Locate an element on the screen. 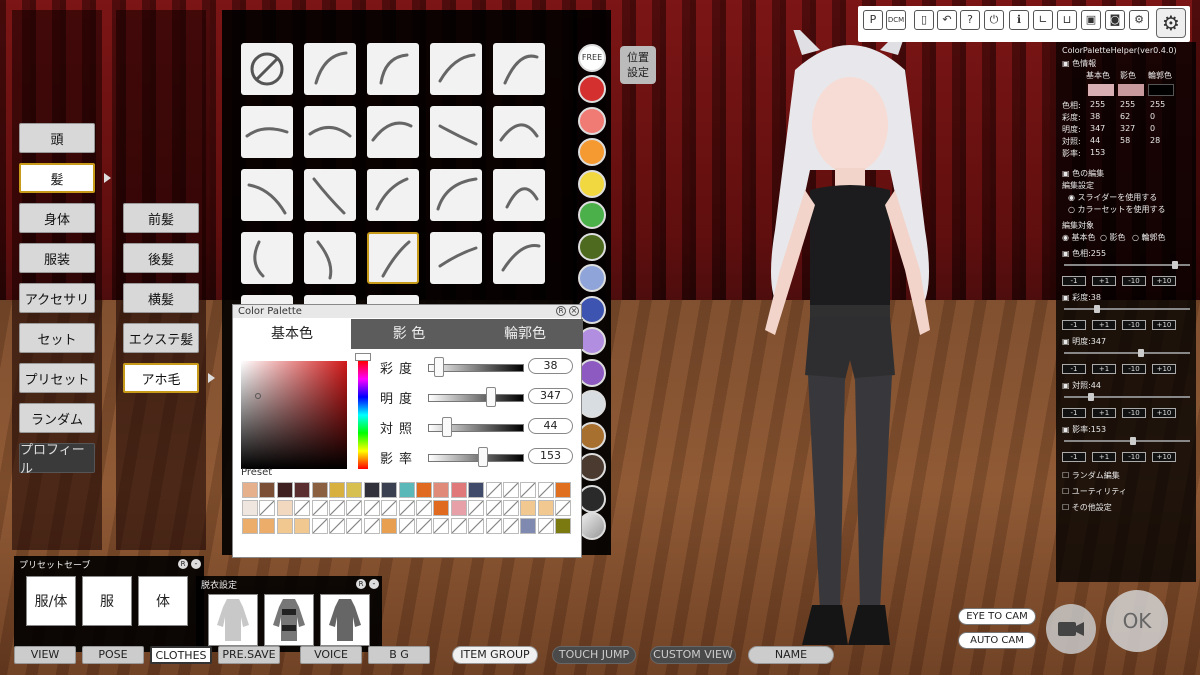 This screenshot has width=1200, height=675. other-settings-toggle: ☐ その他設定 is located at coordinates (1087, 507).